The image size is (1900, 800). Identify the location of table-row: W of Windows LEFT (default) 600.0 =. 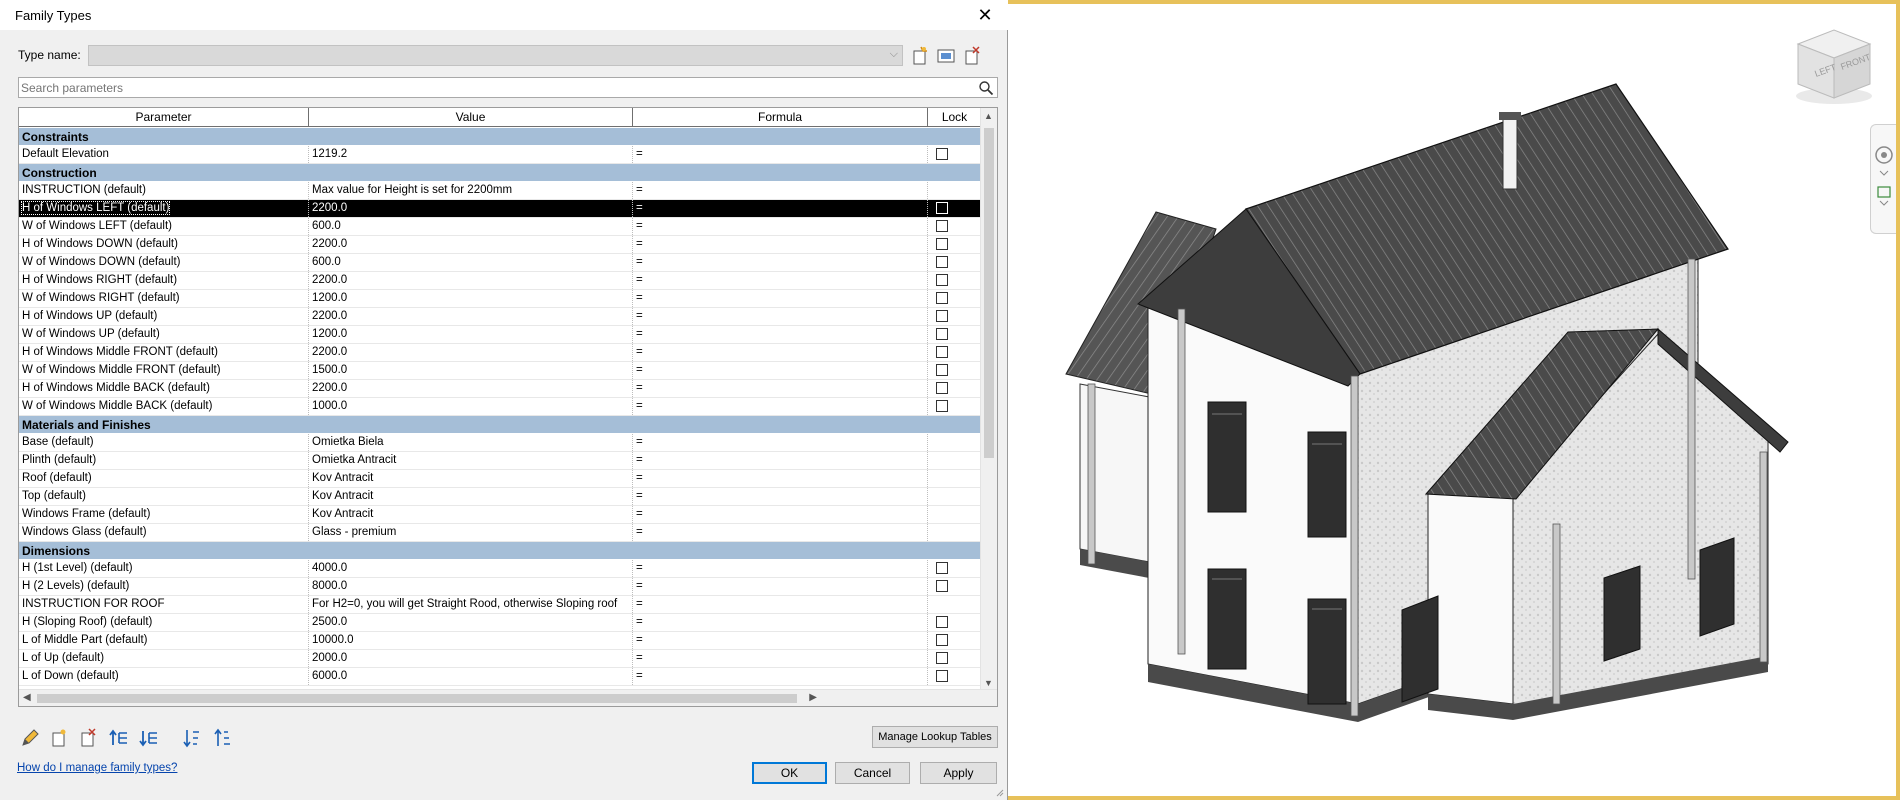
(500, 227).